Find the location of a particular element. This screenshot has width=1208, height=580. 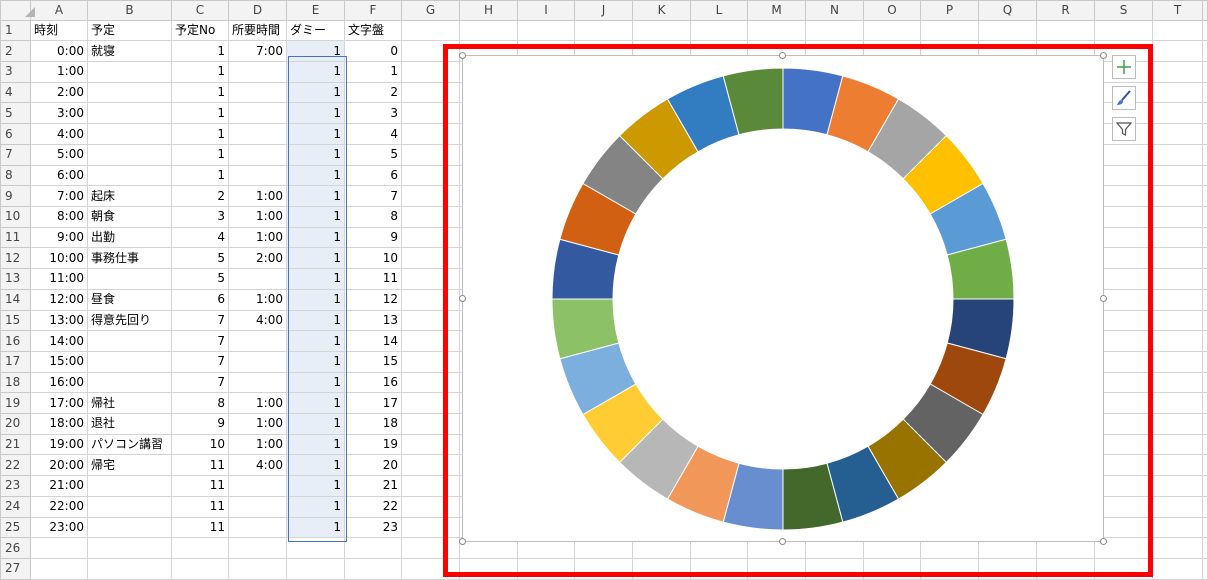

cell-e24: 1 is located at coordinates (315, 506).